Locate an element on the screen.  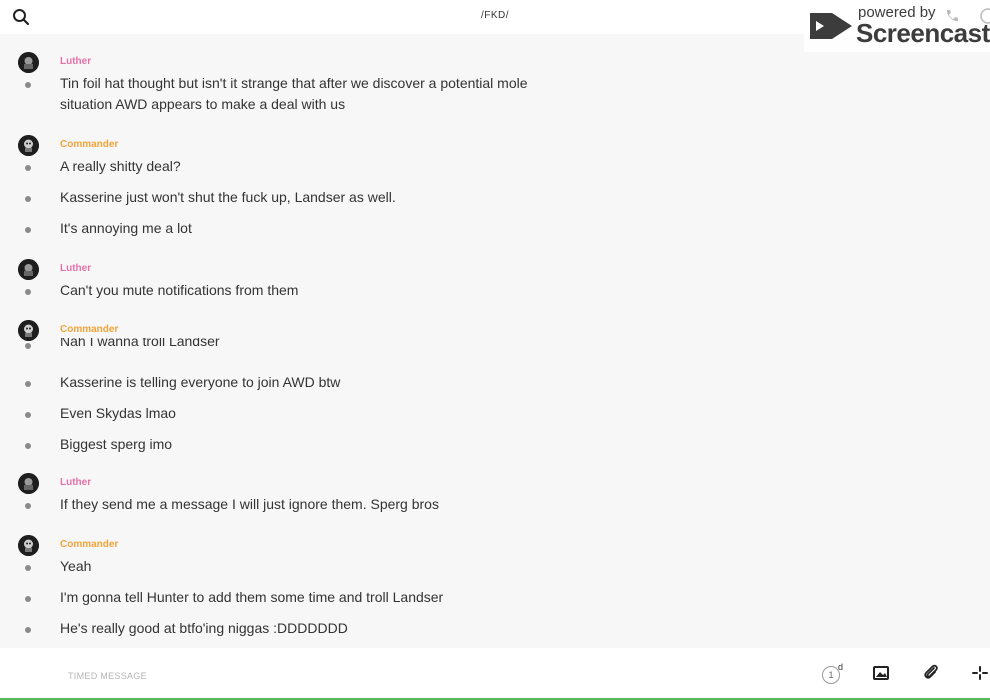
phone-icon is located at coordinates (952, 18).